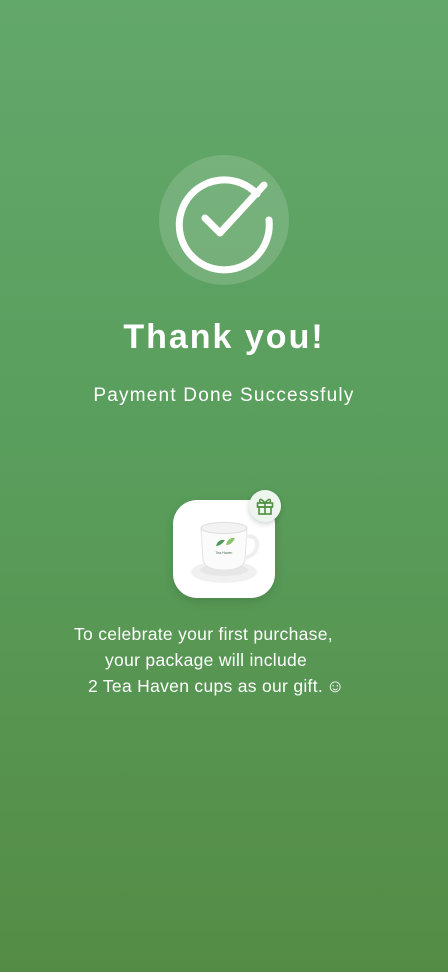 The height and width of the screenshot is (972, 448). What do you see at coordinates (224, 395) in the screenshot?
I see `payment-status-text: Payment Done Successfuly` at bounding box center [224, 395].